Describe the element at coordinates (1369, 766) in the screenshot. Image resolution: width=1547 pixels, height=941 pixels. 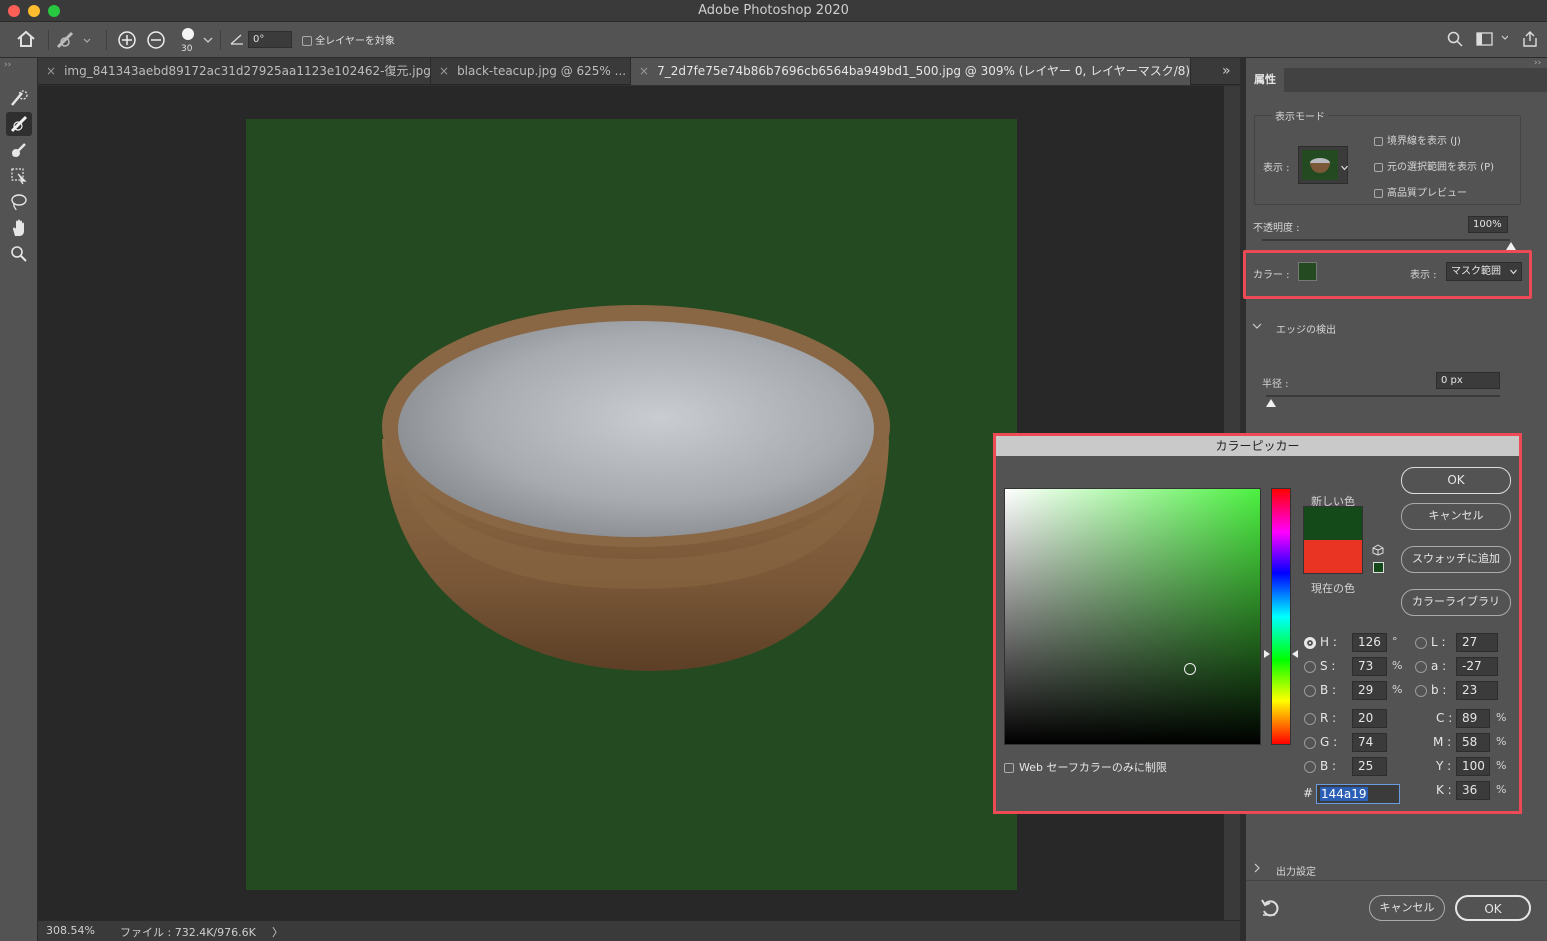
I see `blue-input: 25` at that location.